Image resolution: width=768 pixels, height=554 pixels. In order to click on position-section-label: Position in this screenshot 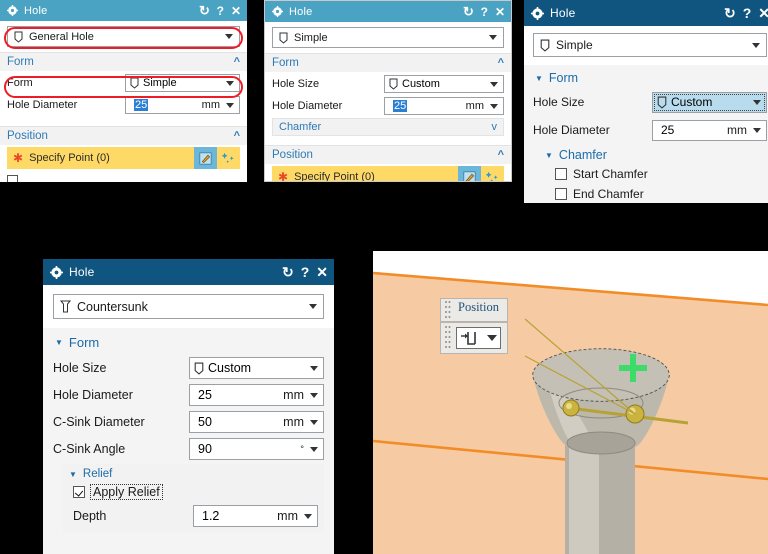, I will do `click(27, 136)`.